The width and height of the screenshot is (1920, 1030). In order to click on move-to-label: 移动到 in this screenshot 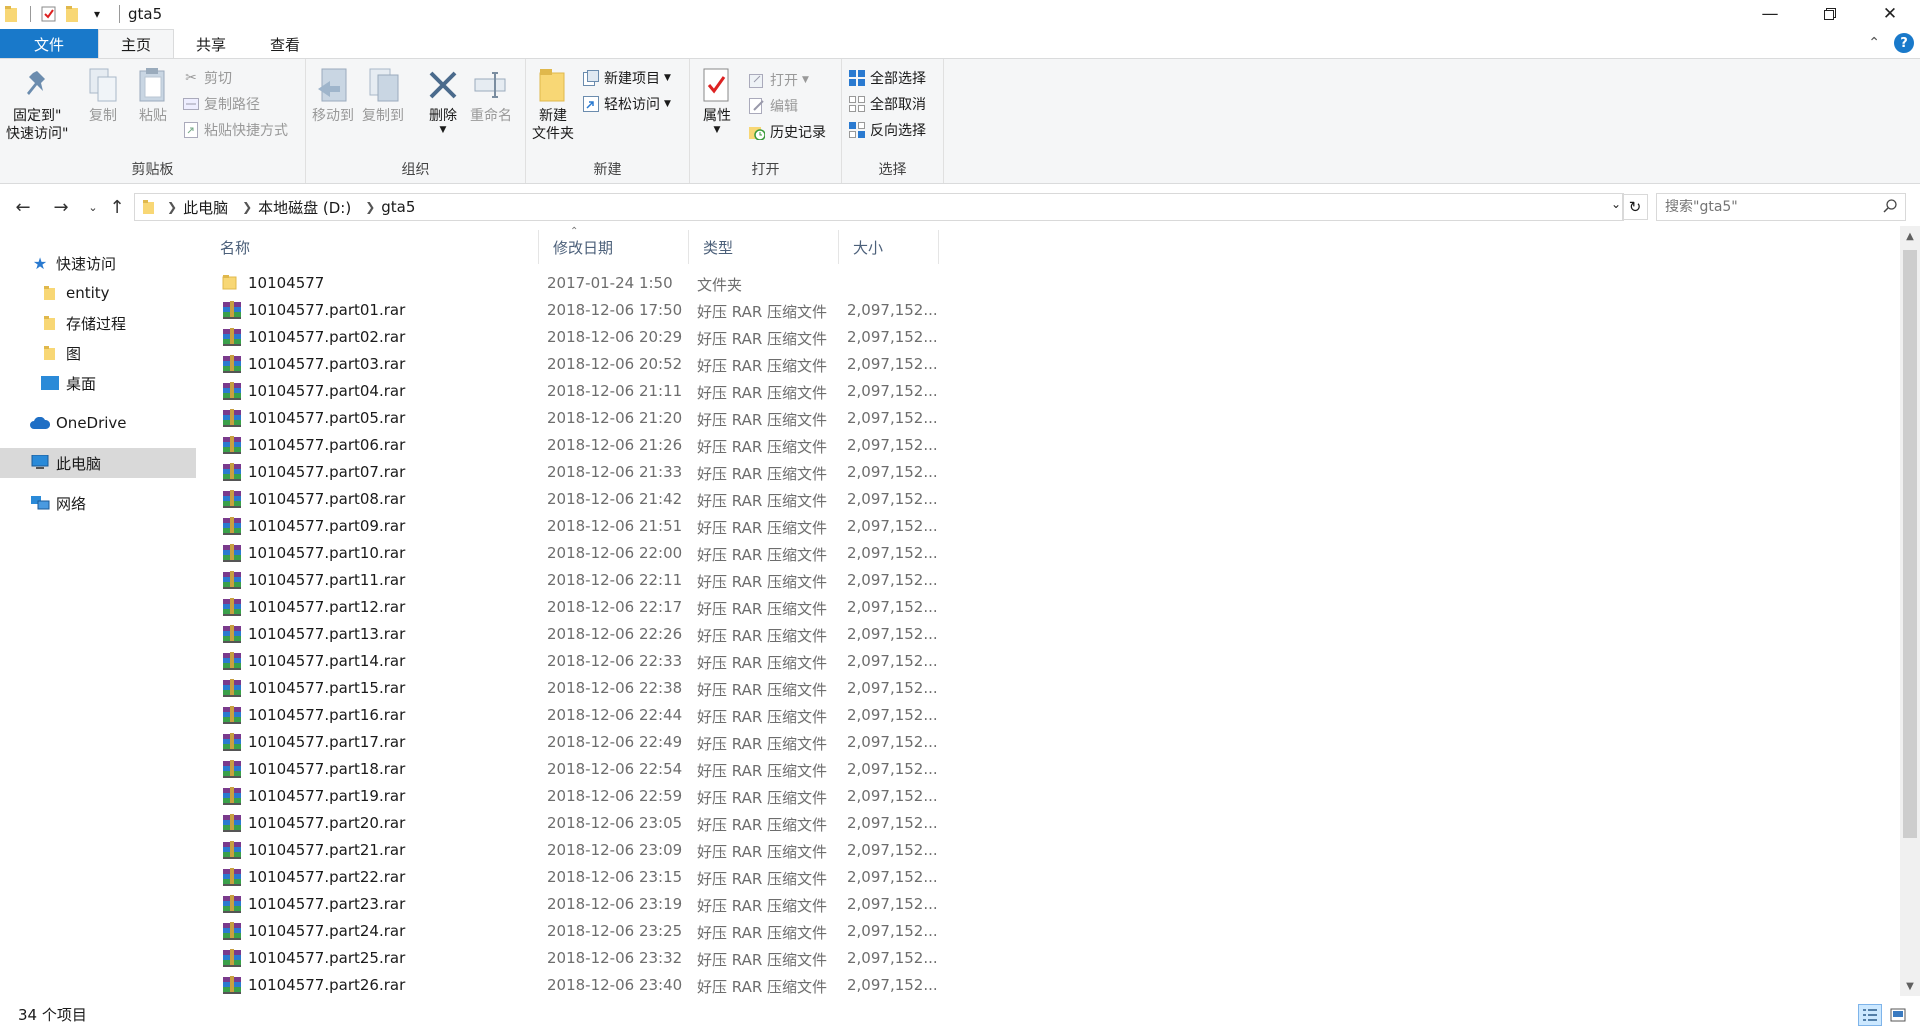, I will do `click(333, 116)`.